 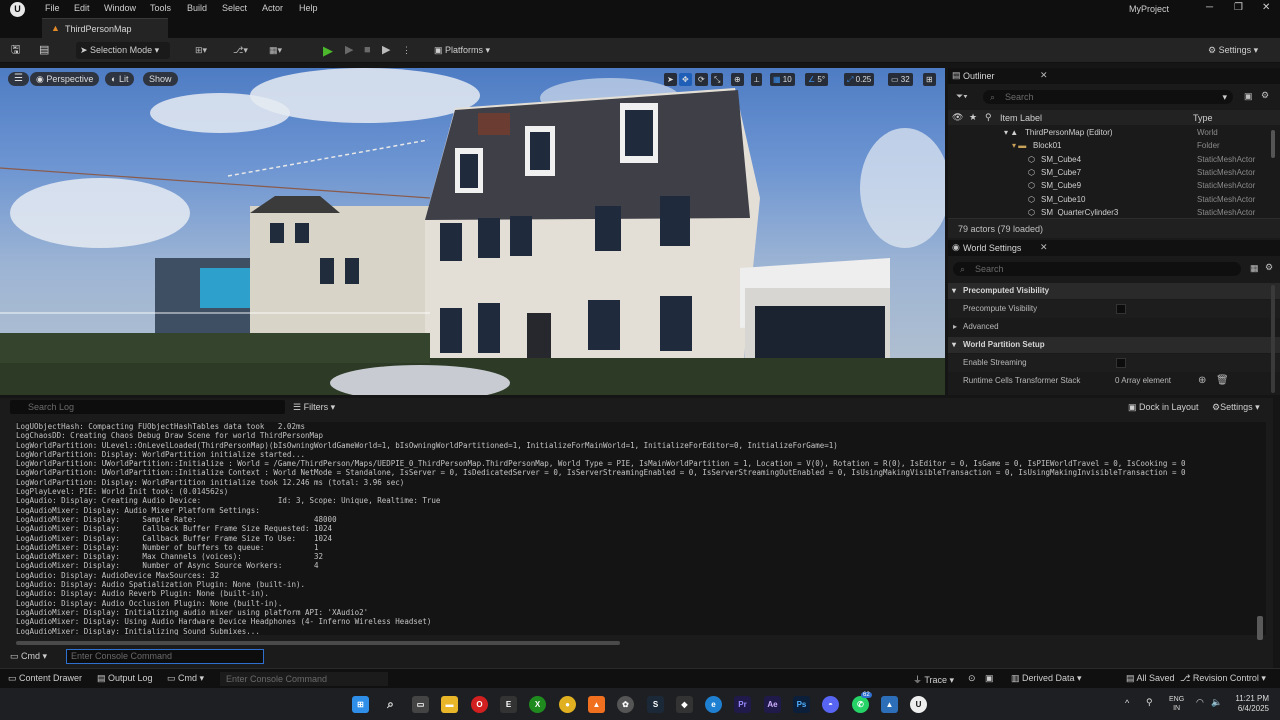 What do you see at coordinates (304, 679) in the screenshot?
I see `status-console-input: Enter Console Command` at bounding box center [304, 679].